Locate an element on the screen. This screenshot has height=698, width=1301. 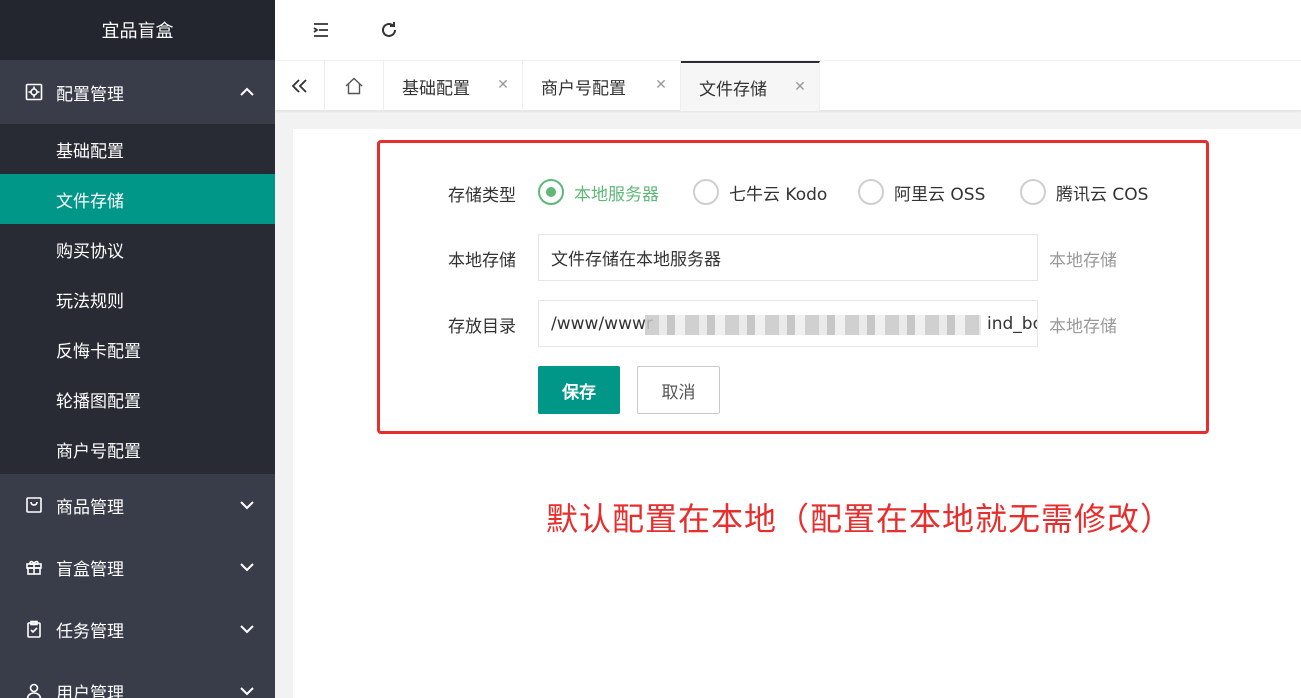
collapse-menu-icon is located at coordinates (321, 30).